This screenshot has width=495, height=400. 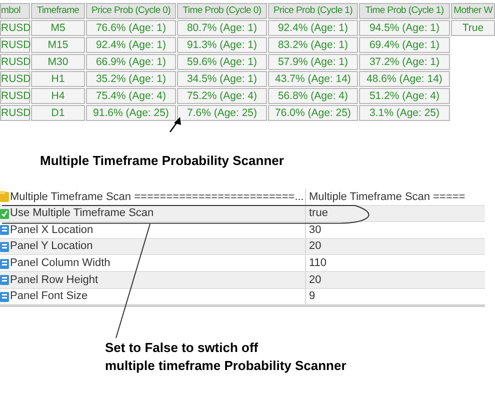 I want to click on arrow, so click(x=175, y=124).